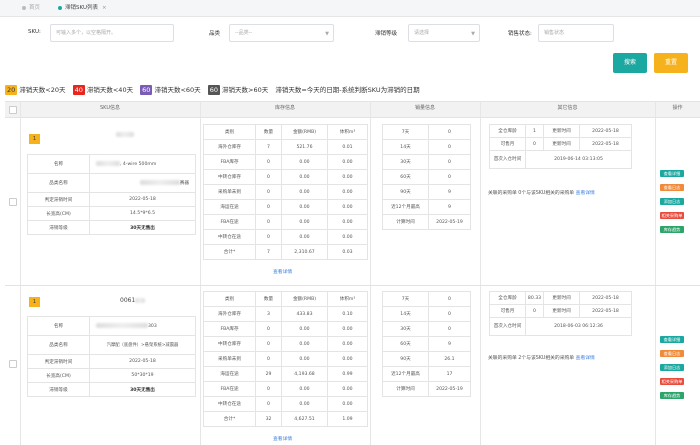  Describe the element at coordinates (347, 314) in the screenshot. I see `inv-cell: 0.10` at that location.